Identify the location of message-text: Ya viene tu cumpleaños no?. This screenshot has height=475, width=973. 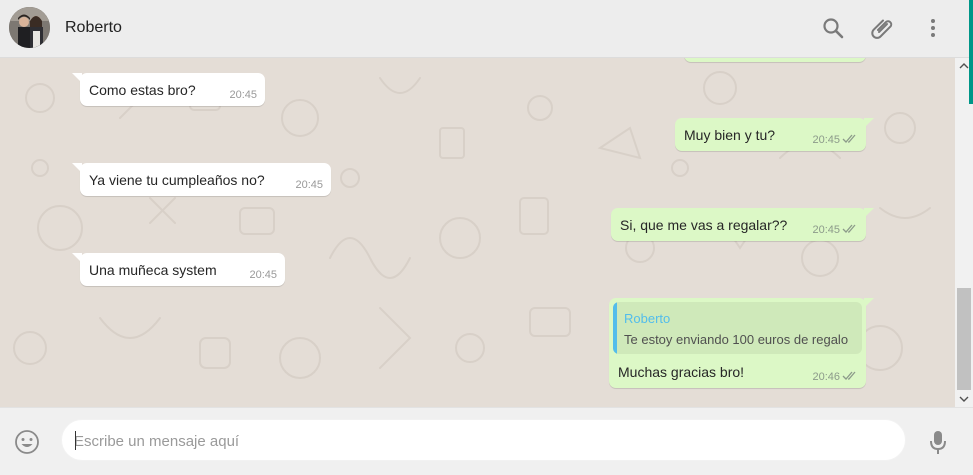
(177, 180).